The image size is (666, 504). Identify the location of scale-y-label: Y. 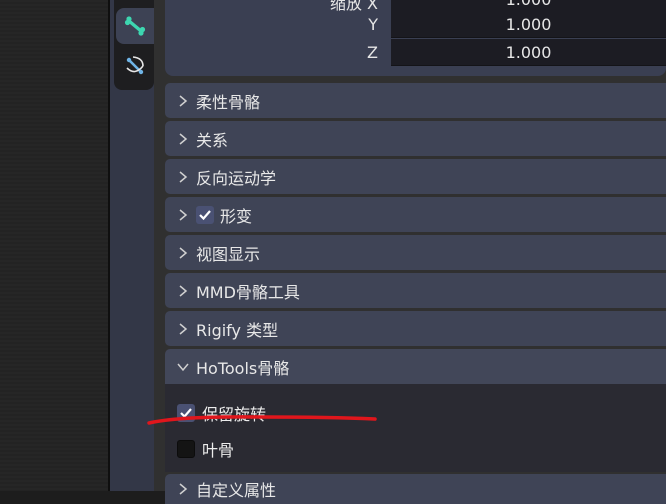
(373, 24).